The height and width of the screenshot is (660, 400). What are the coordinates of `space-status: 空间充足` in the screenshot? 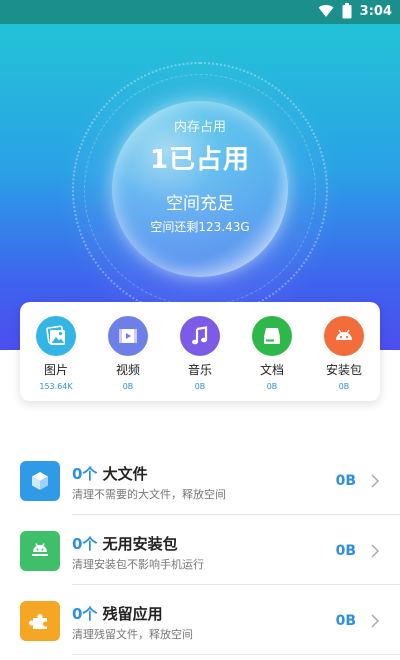 It's located at (200, 204).